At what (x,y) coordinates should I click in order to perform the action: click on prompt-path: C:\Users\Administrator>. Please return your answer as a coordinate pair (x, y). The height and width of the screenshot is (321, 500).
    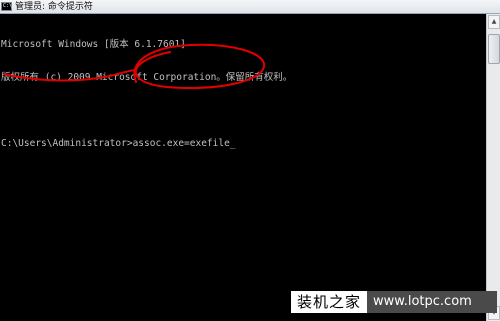
    Looking at the image, I should click on (67, 143).